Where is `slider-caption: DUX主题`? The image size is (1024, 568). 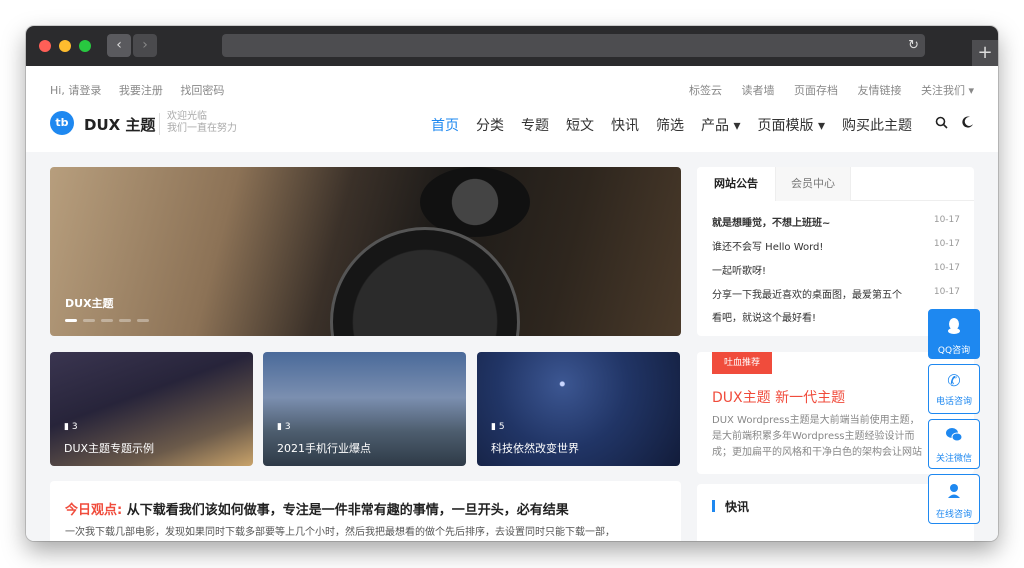 slider-caption: DUX主题 is located at coordinates (89, 303).